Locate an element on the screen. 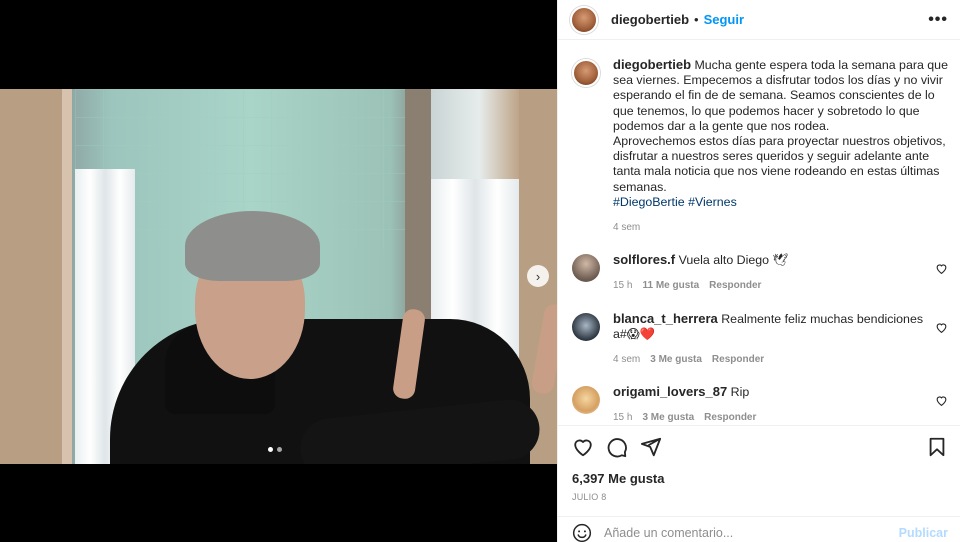 This screenshot has width=960, height=542. comment-username: solflores.f is located at coordinates (644, 259).